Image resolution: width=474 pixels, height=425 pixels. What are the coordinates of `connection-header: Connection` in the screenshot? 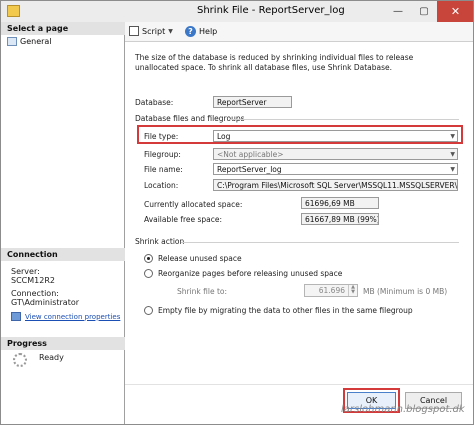 It's located at (63, 254).